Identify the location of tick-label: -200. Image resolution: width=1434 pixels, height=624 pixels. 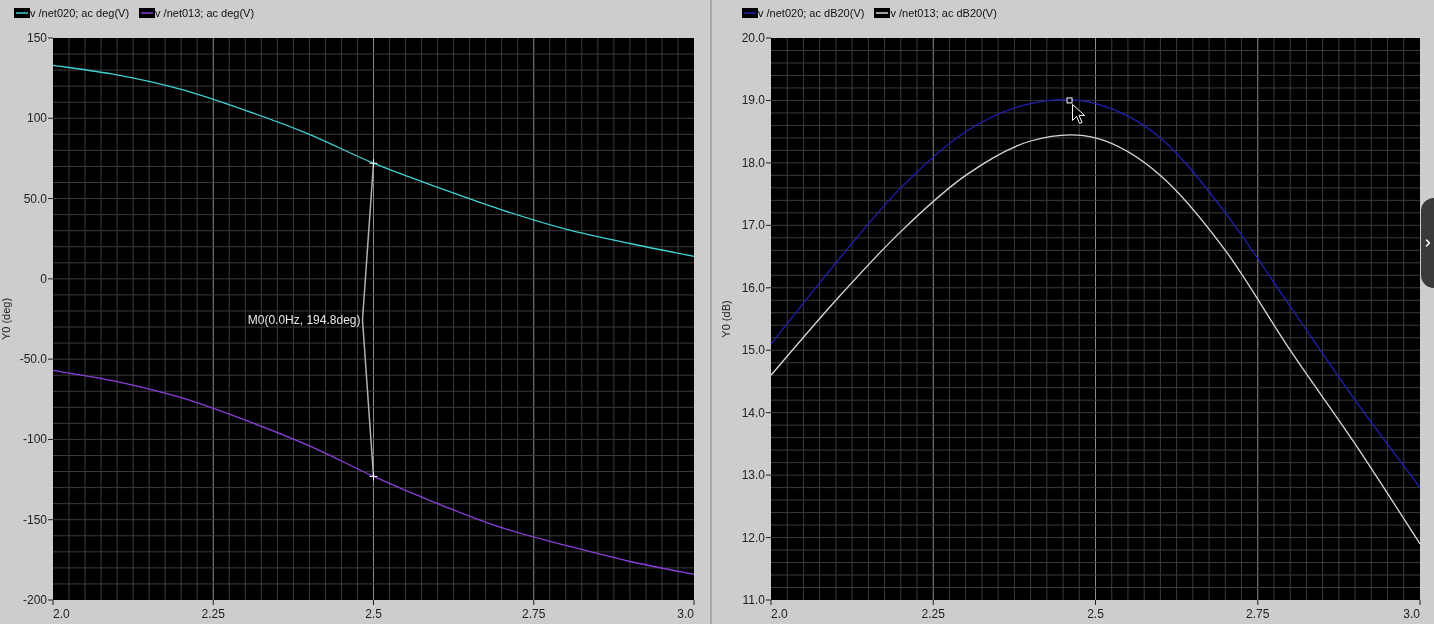
(34, 600).